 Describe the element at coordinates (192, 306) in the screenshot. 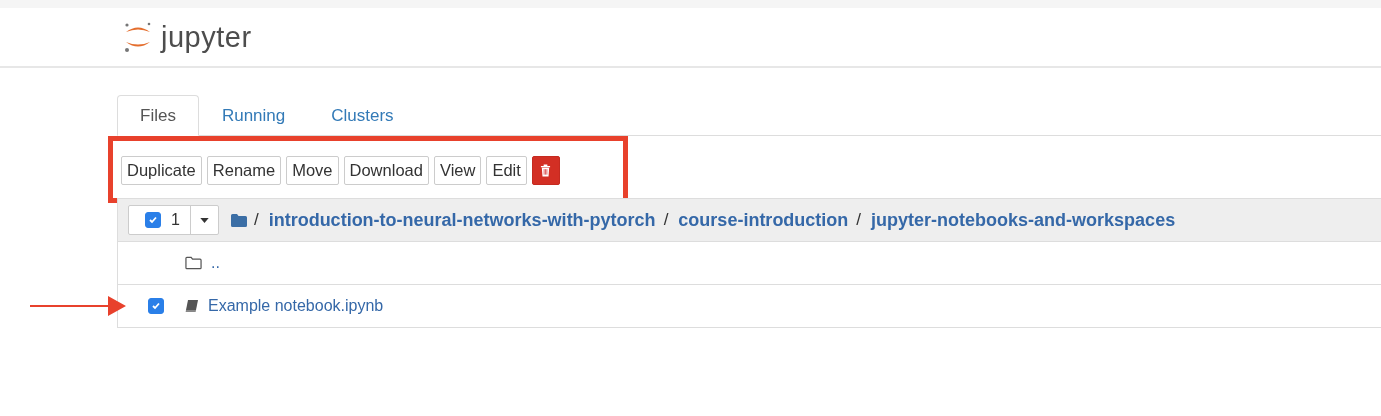

I see `book-icon` at that location.